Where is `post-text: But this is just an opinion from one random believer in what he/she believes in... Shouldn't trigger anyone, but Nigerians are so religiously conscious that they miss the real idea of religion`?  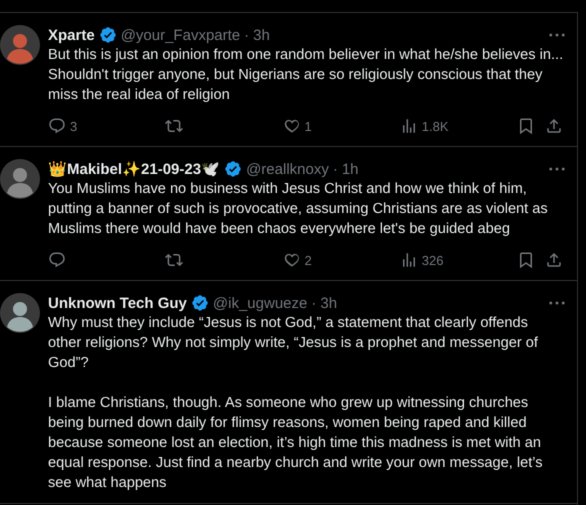 post-text: But this is just an opinion from one random believer in what he/she believes in... Shouldn't trigger anyone, but Nigerians are so religiously conscious that they miss the real idea of religion is located at coordinates (306, 75).